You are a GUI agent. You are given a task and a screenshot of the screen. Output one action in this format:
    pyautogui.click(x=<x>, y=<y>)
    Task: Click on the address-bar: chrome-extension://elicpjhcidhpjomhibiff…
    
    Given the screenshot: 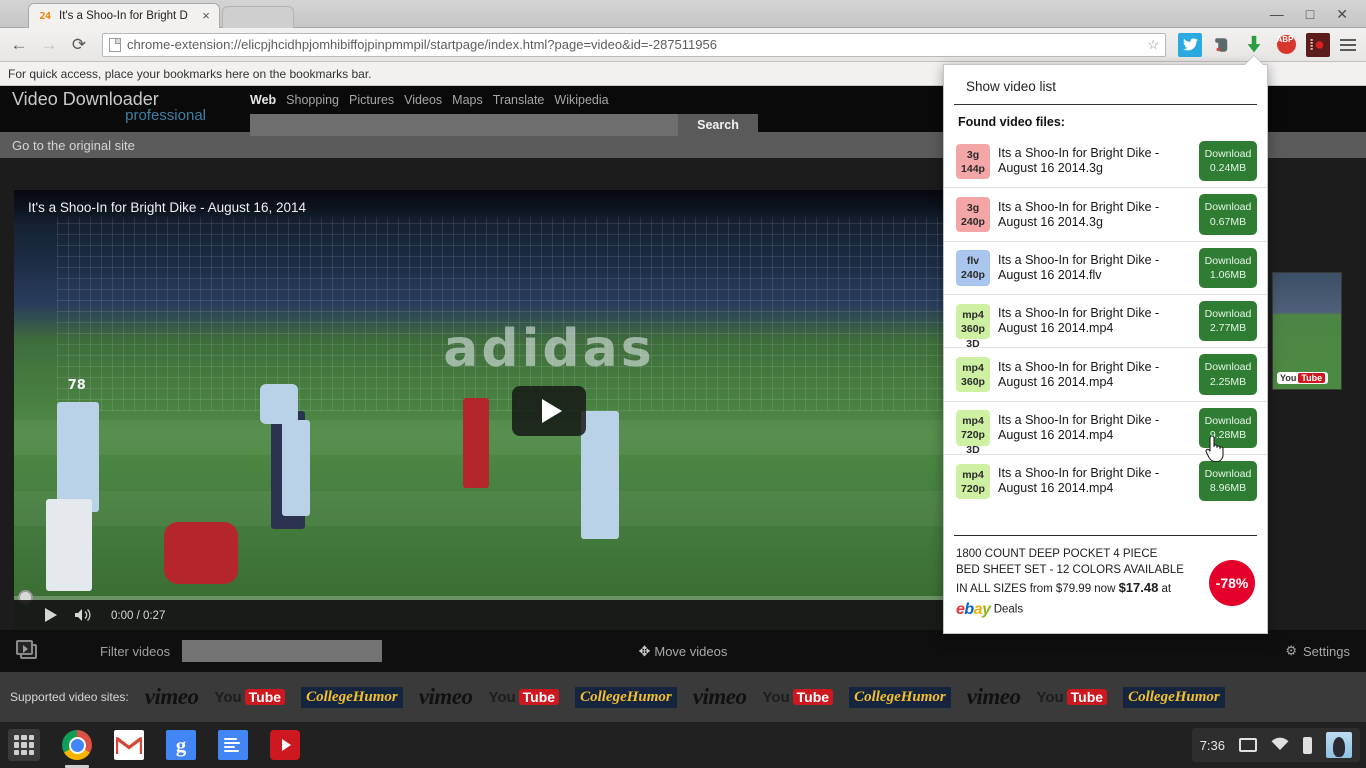 What is the action you would take?
    pyautogui.click(x=634, y=44)
    